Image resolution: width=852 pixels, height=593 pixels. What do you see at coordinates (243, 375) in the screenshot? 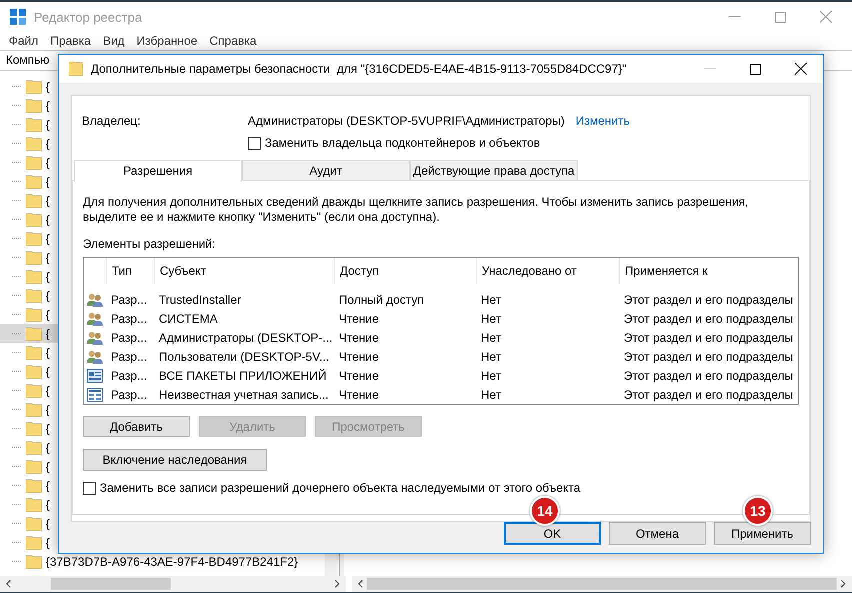
I see `table-cell-text: ВСЕ ПАКЕТЫ ПРИЛОЖЕНИЙ` at bounding box center [243, 375].